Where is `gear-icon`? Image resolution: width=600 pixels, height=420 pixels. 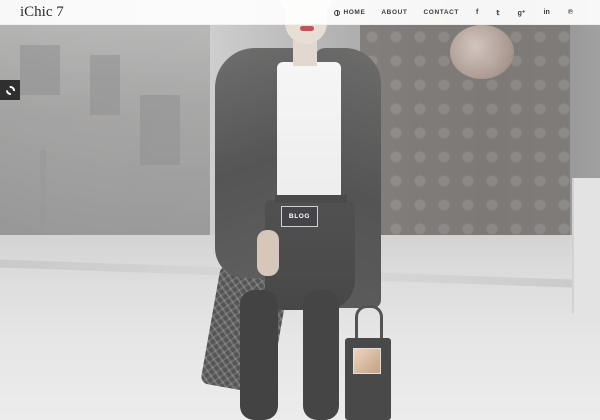
gear-icon is located at coordinates (10, 90).